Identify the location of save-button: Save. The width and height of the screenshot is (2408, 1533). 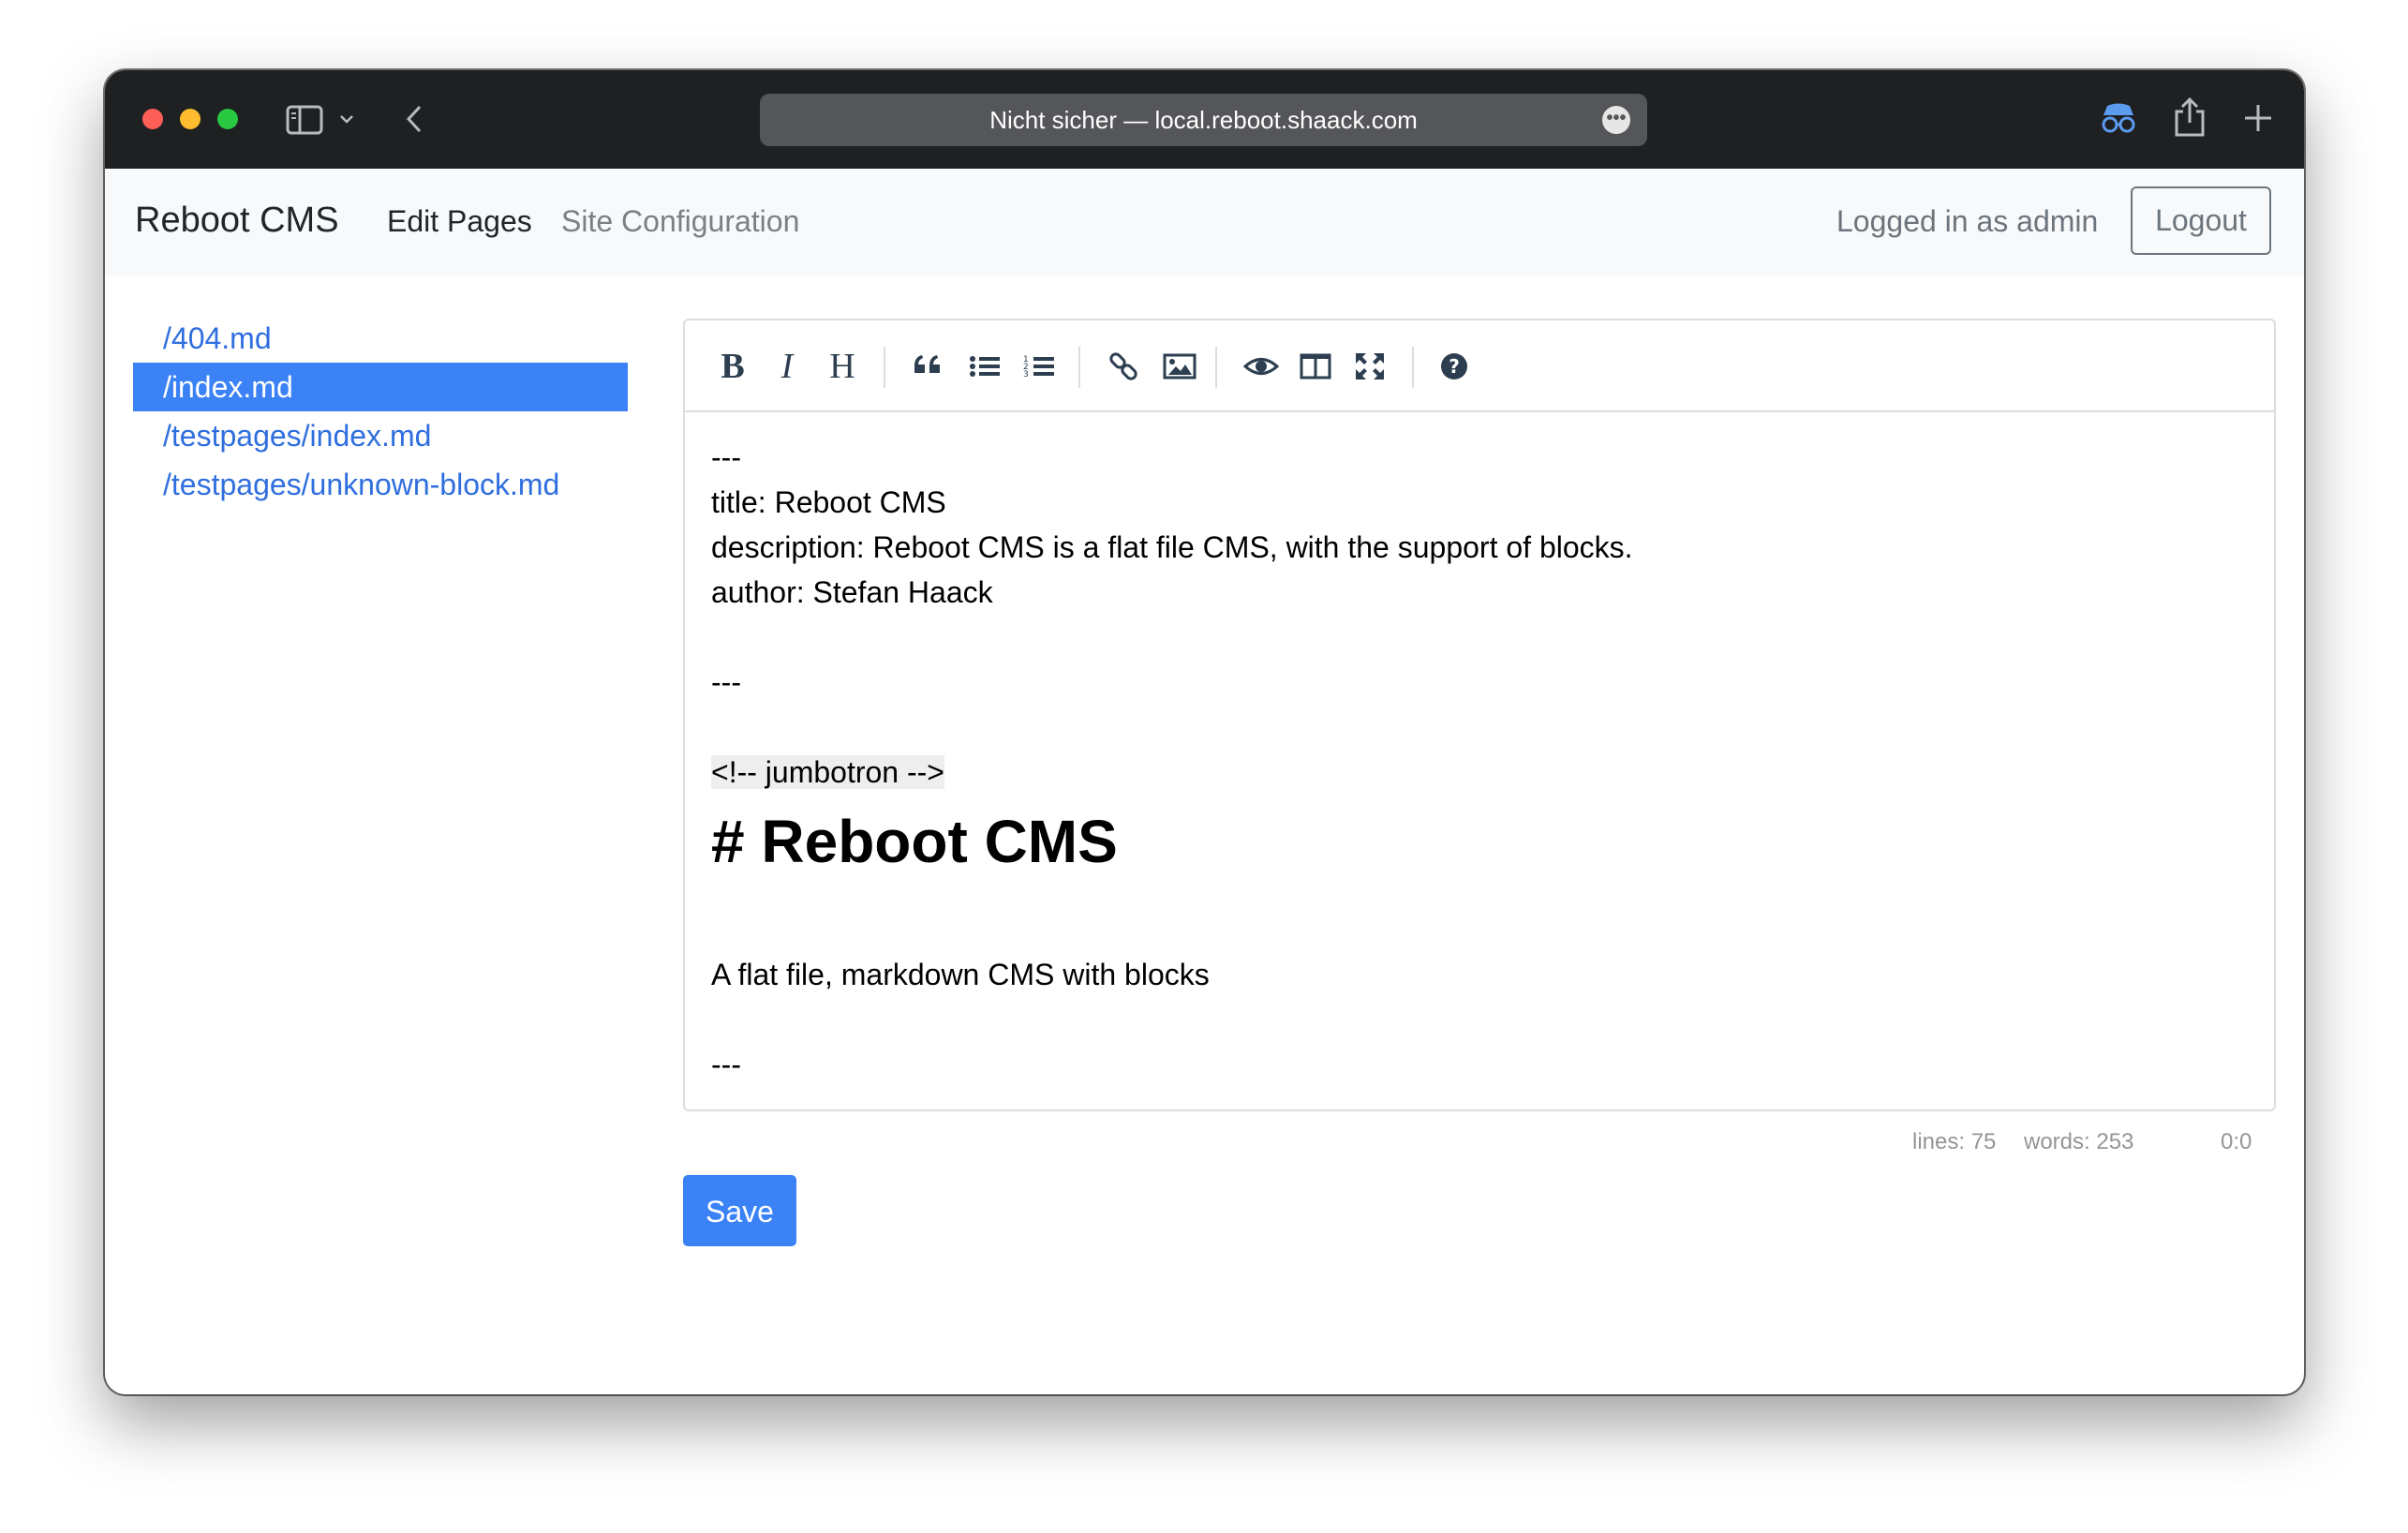
(739, 1210).